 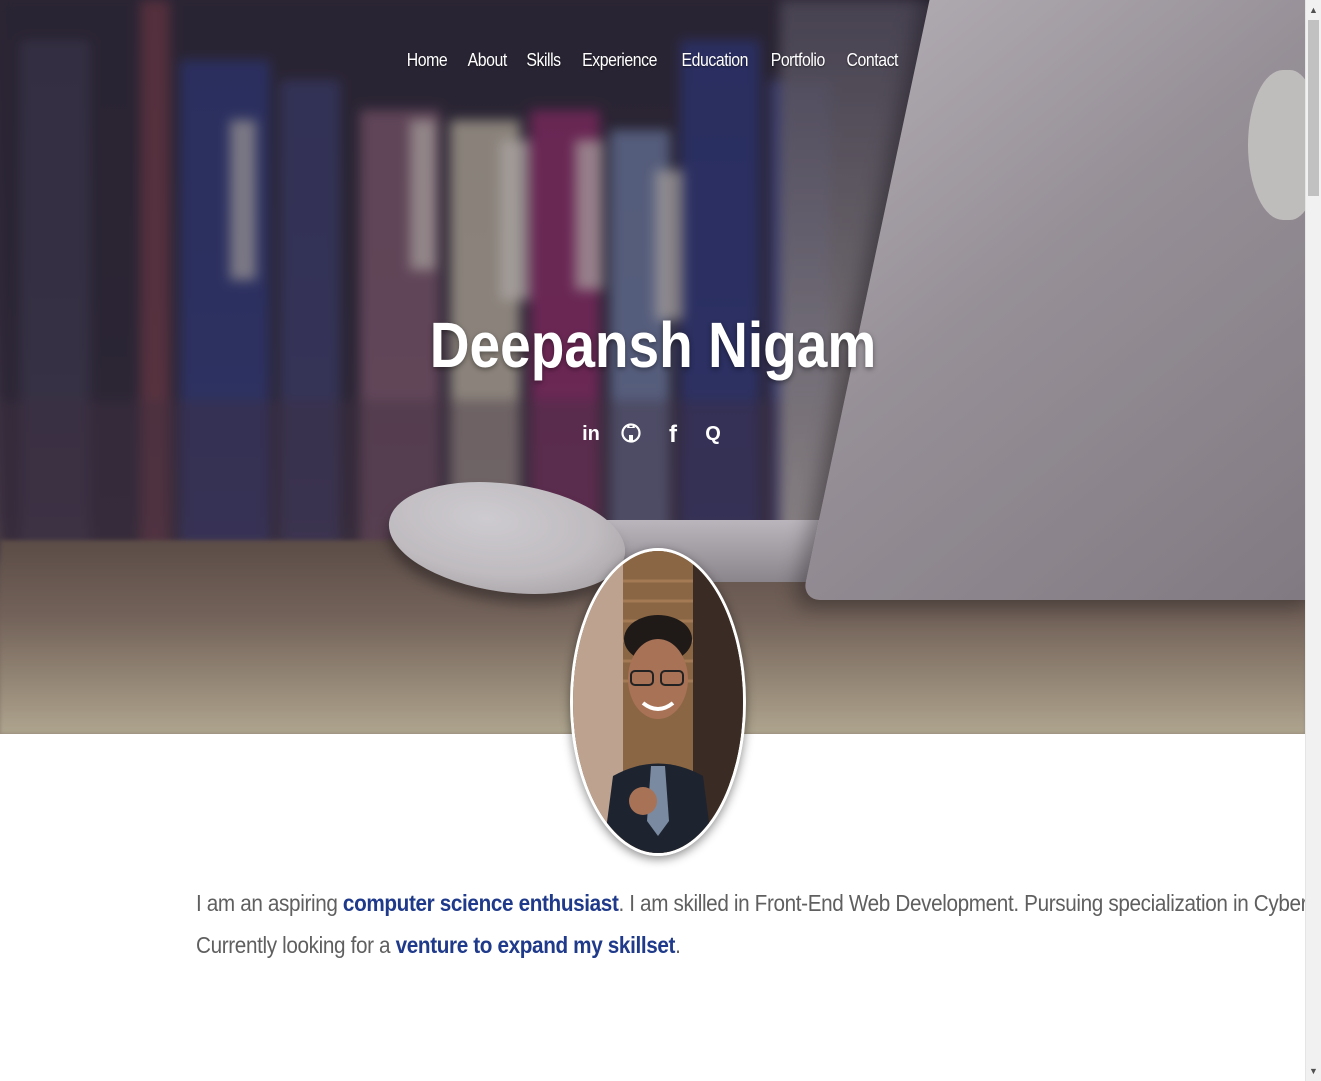 I want to click on profile-photo, so click(x=658, y=702).